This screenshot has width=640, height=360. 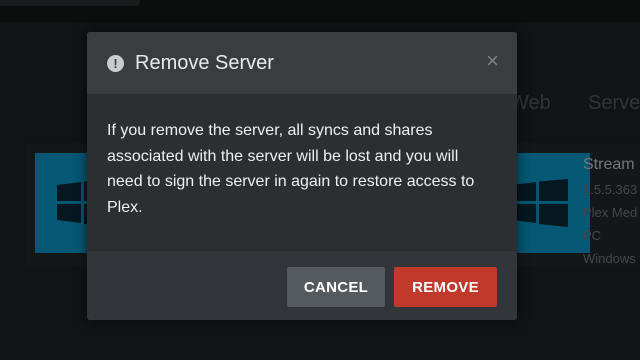 What do you see at coordinates (445, 287) in the screenshot?
I see `remove-button: REMOVE` at bounding box center [445, 287].